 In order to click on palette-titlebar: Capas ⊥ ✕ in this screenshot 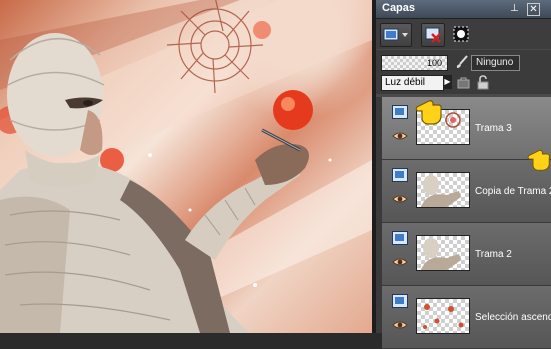, I will do `click(463, 9)`.